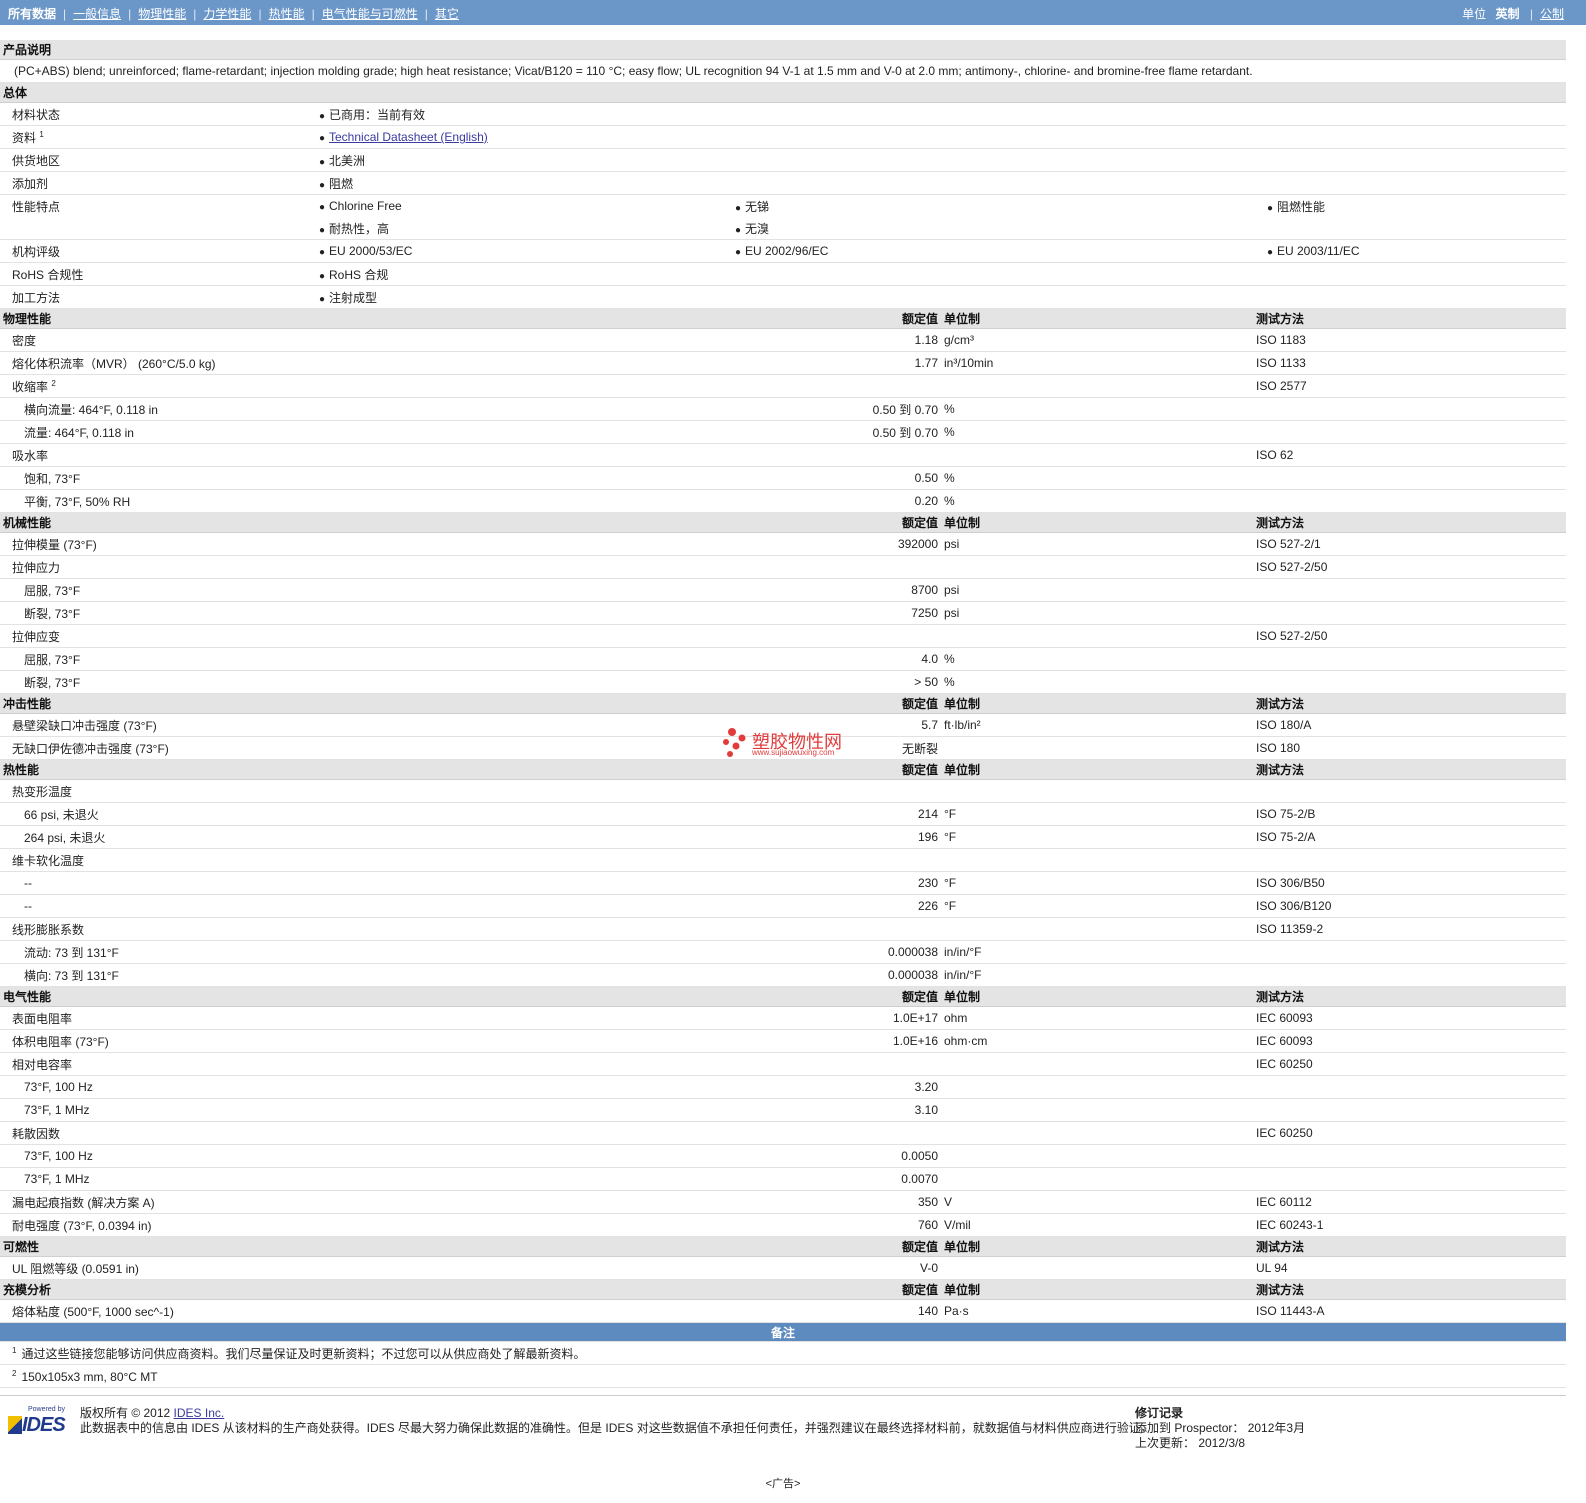 The width and height of the screenshot is (1586, 1503). Describe the element at coordinates (1410, 1311) in the screenshot. I see `property-method: ISO 11443-A` at that location.